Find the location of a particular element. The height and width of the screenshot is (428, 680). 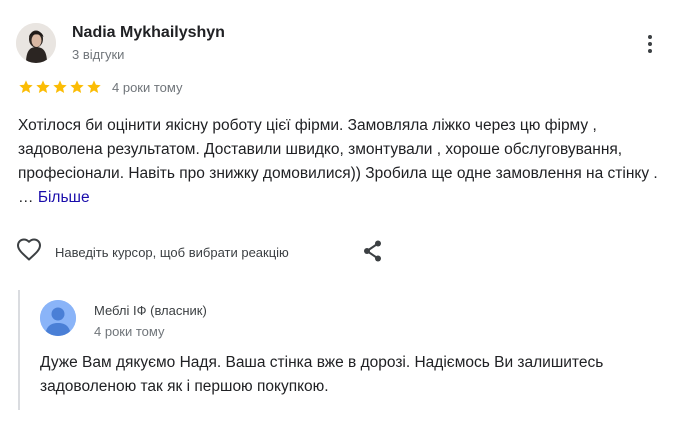

review-actions: Наведіть курсор, щоб вибрати реакцію is located at coordinates (341, 251).